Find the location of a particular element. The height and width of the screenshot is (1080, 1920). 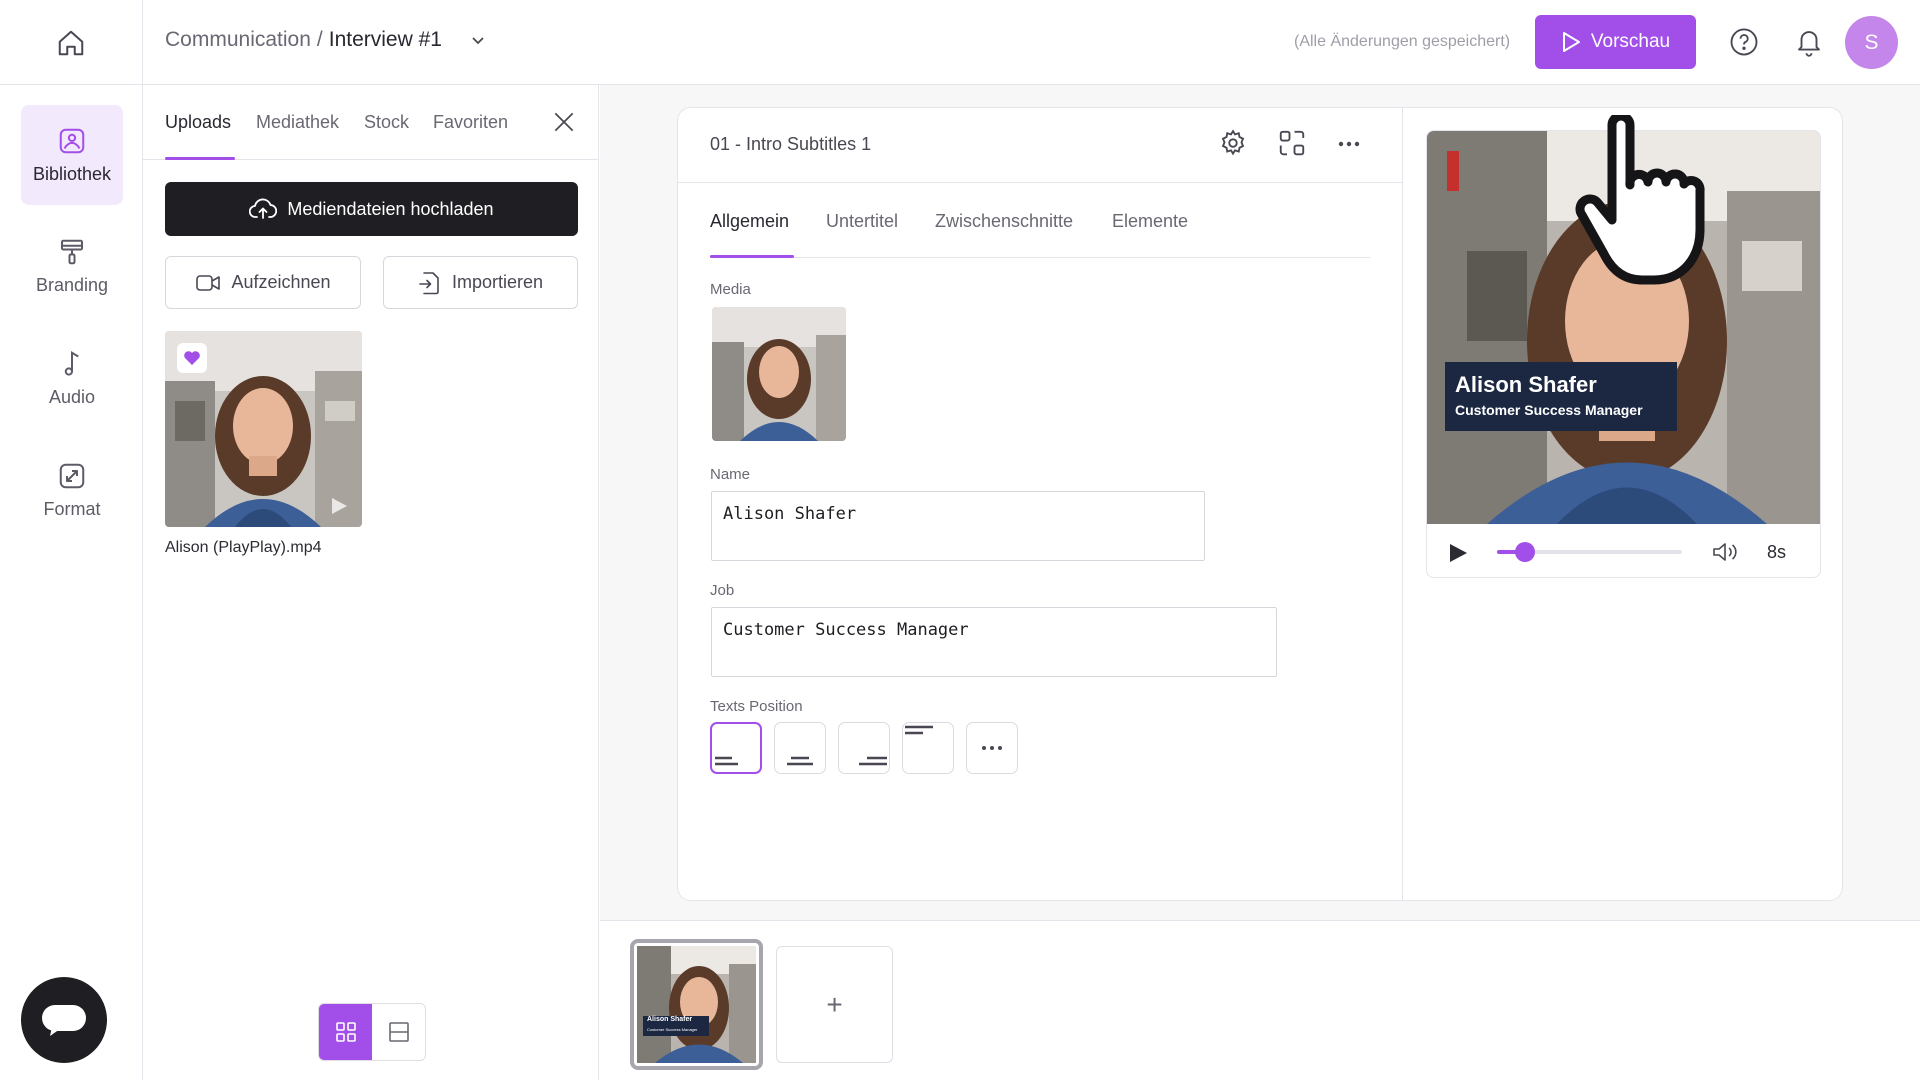

more-dots-icon is located at coordinates (992, 748).